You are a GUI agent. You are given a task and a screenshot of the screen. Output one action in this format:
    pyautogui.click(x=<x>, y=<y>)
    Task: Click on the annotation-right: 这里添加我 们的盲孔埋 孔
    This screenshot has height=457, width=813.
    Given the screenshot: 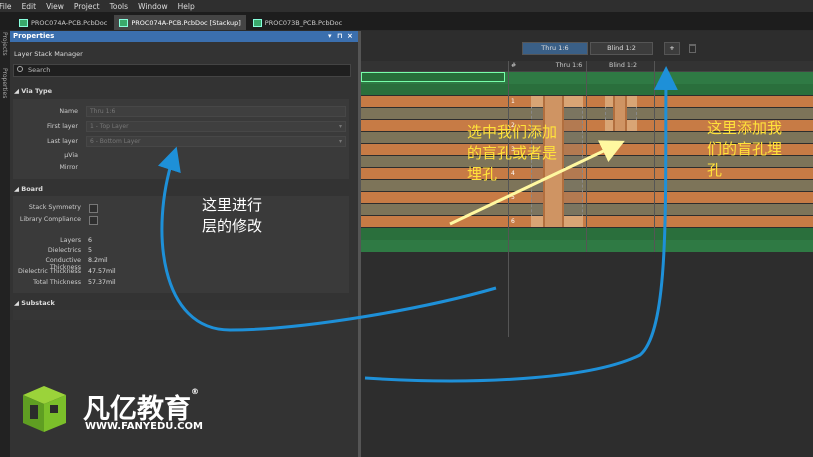 What is the action you would take?
    pyautogui.click(x=744, y=149)
    